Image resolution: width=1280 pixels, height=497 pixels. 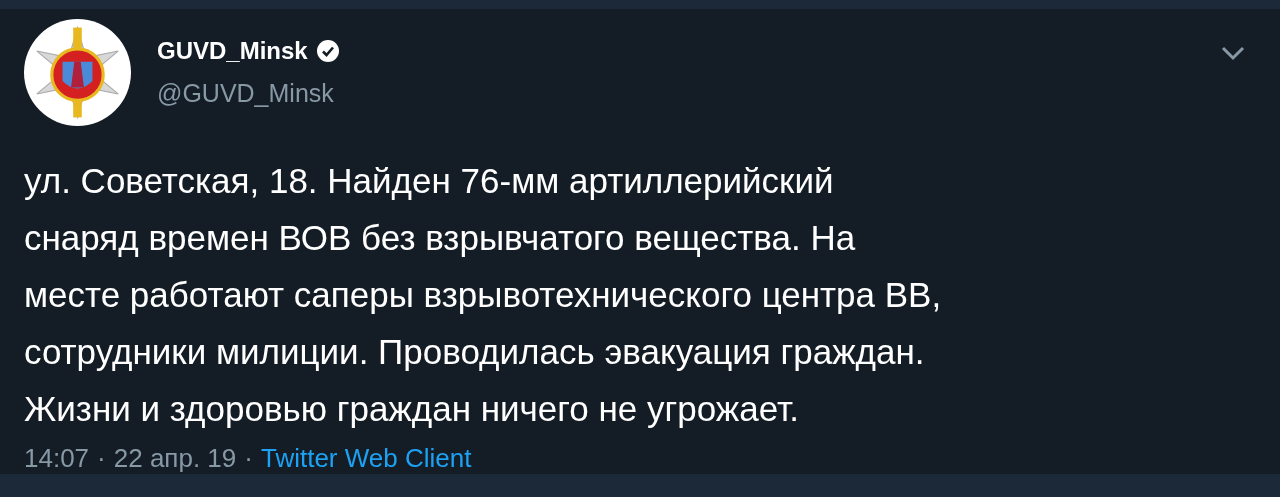 What do you see at coordinates (232, 51) in the screenshot?
I see `author-name: GUVD_Minsk` at bounding box center [232, 51].